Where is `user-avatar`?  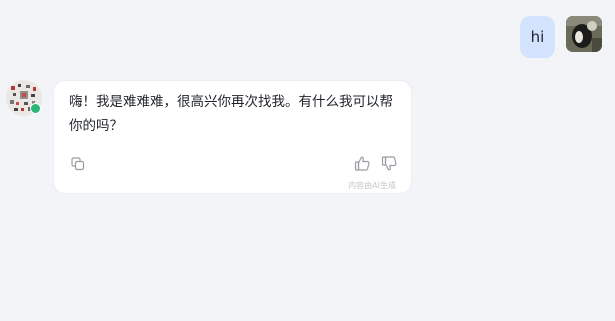
user-avatar is located at coordinates (584, 34).